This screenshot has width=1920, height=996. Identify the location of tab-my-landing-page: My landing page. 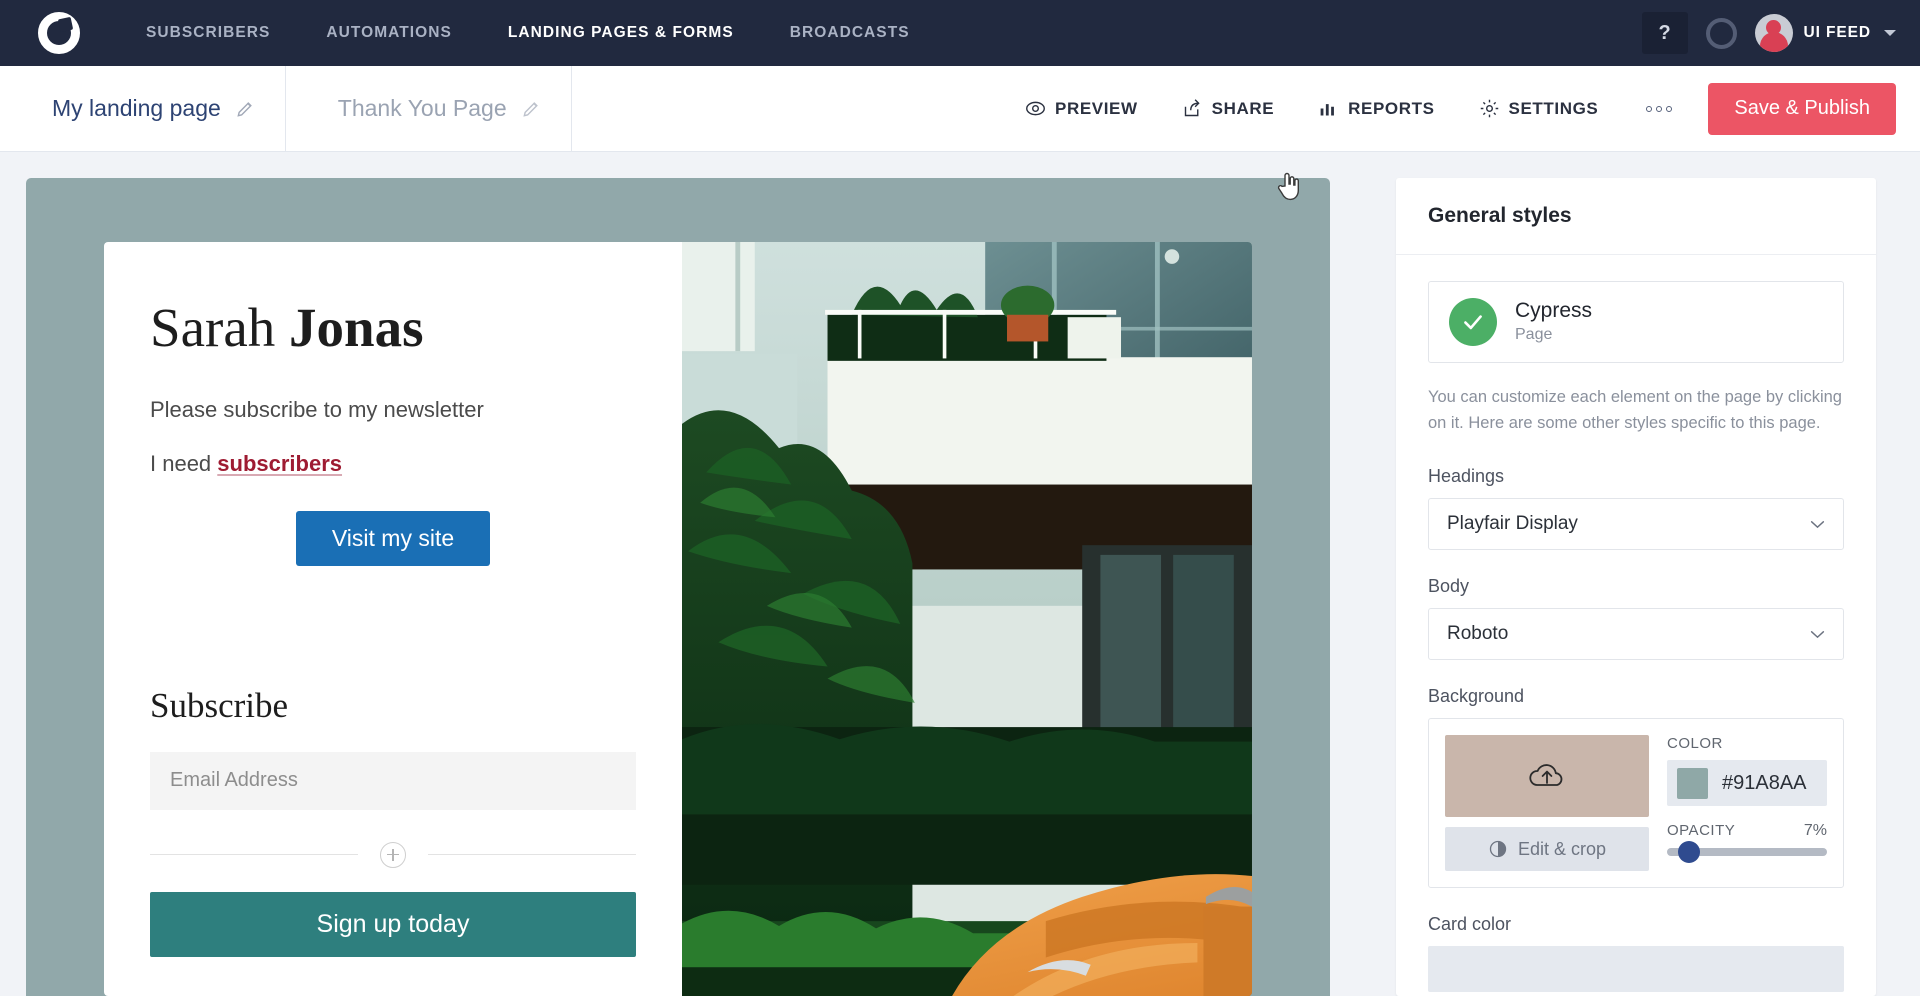
(143, 108).